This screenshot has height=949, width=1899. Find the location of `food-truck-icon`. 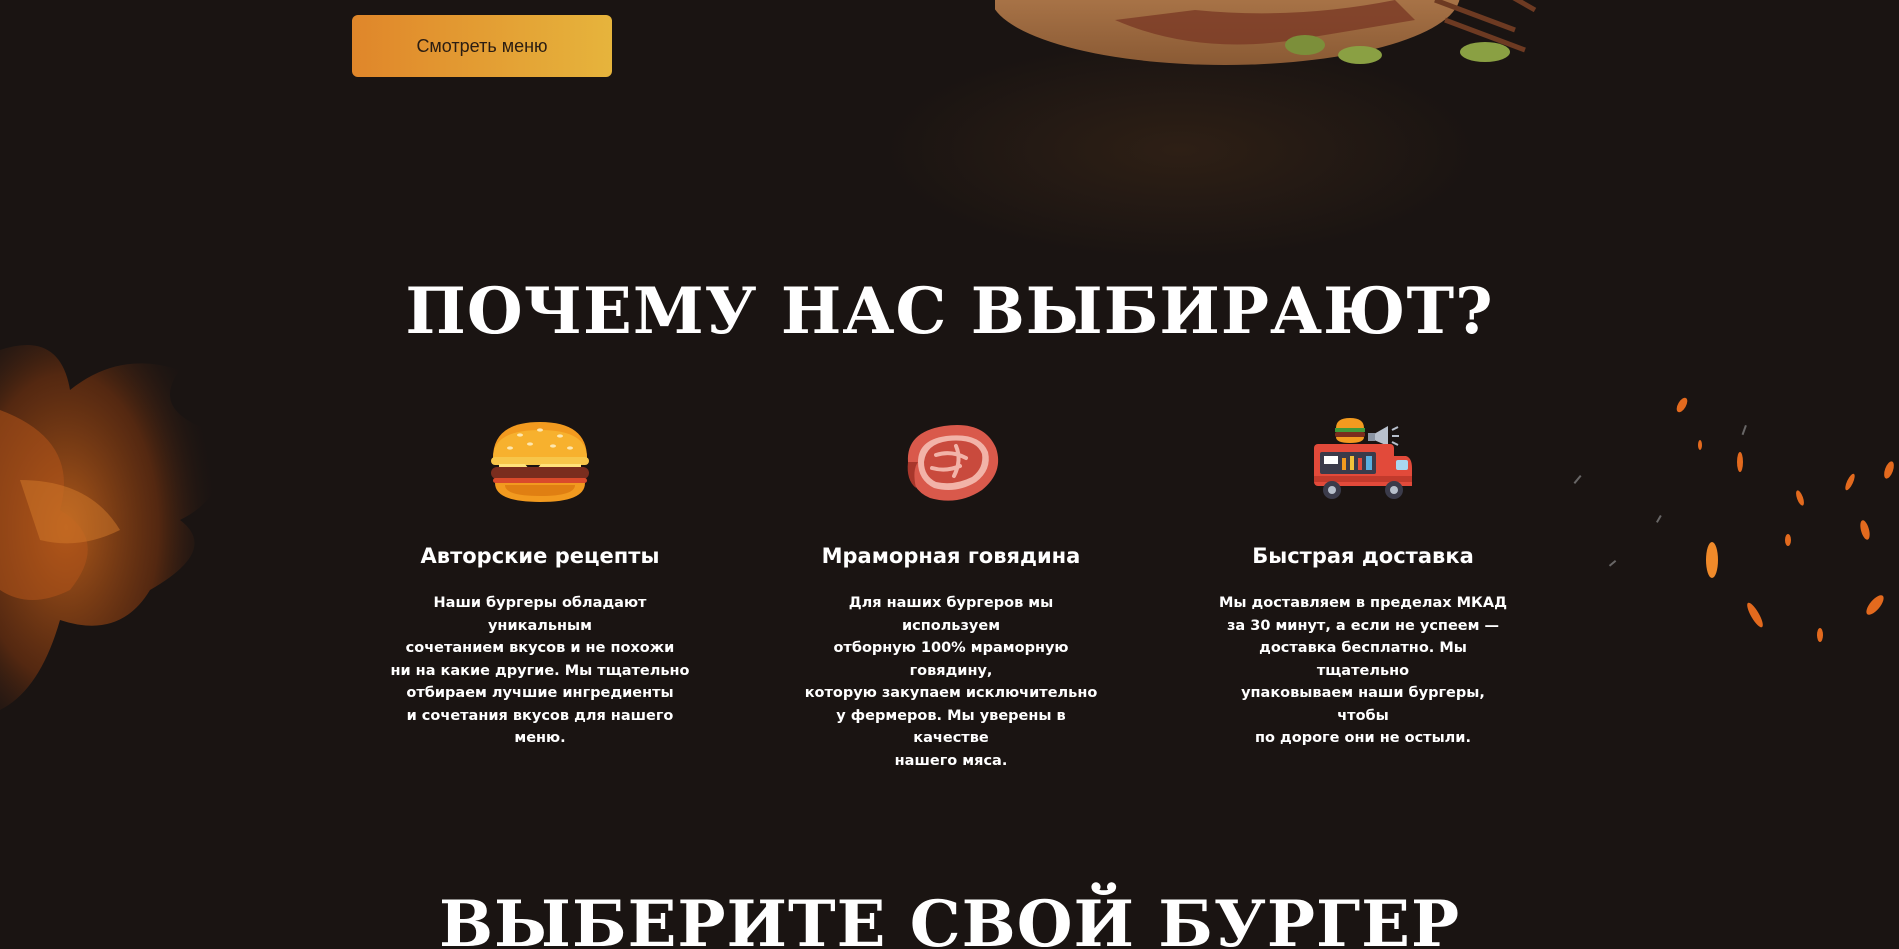

food-truck-icon is located at coordinates (1363, 460).